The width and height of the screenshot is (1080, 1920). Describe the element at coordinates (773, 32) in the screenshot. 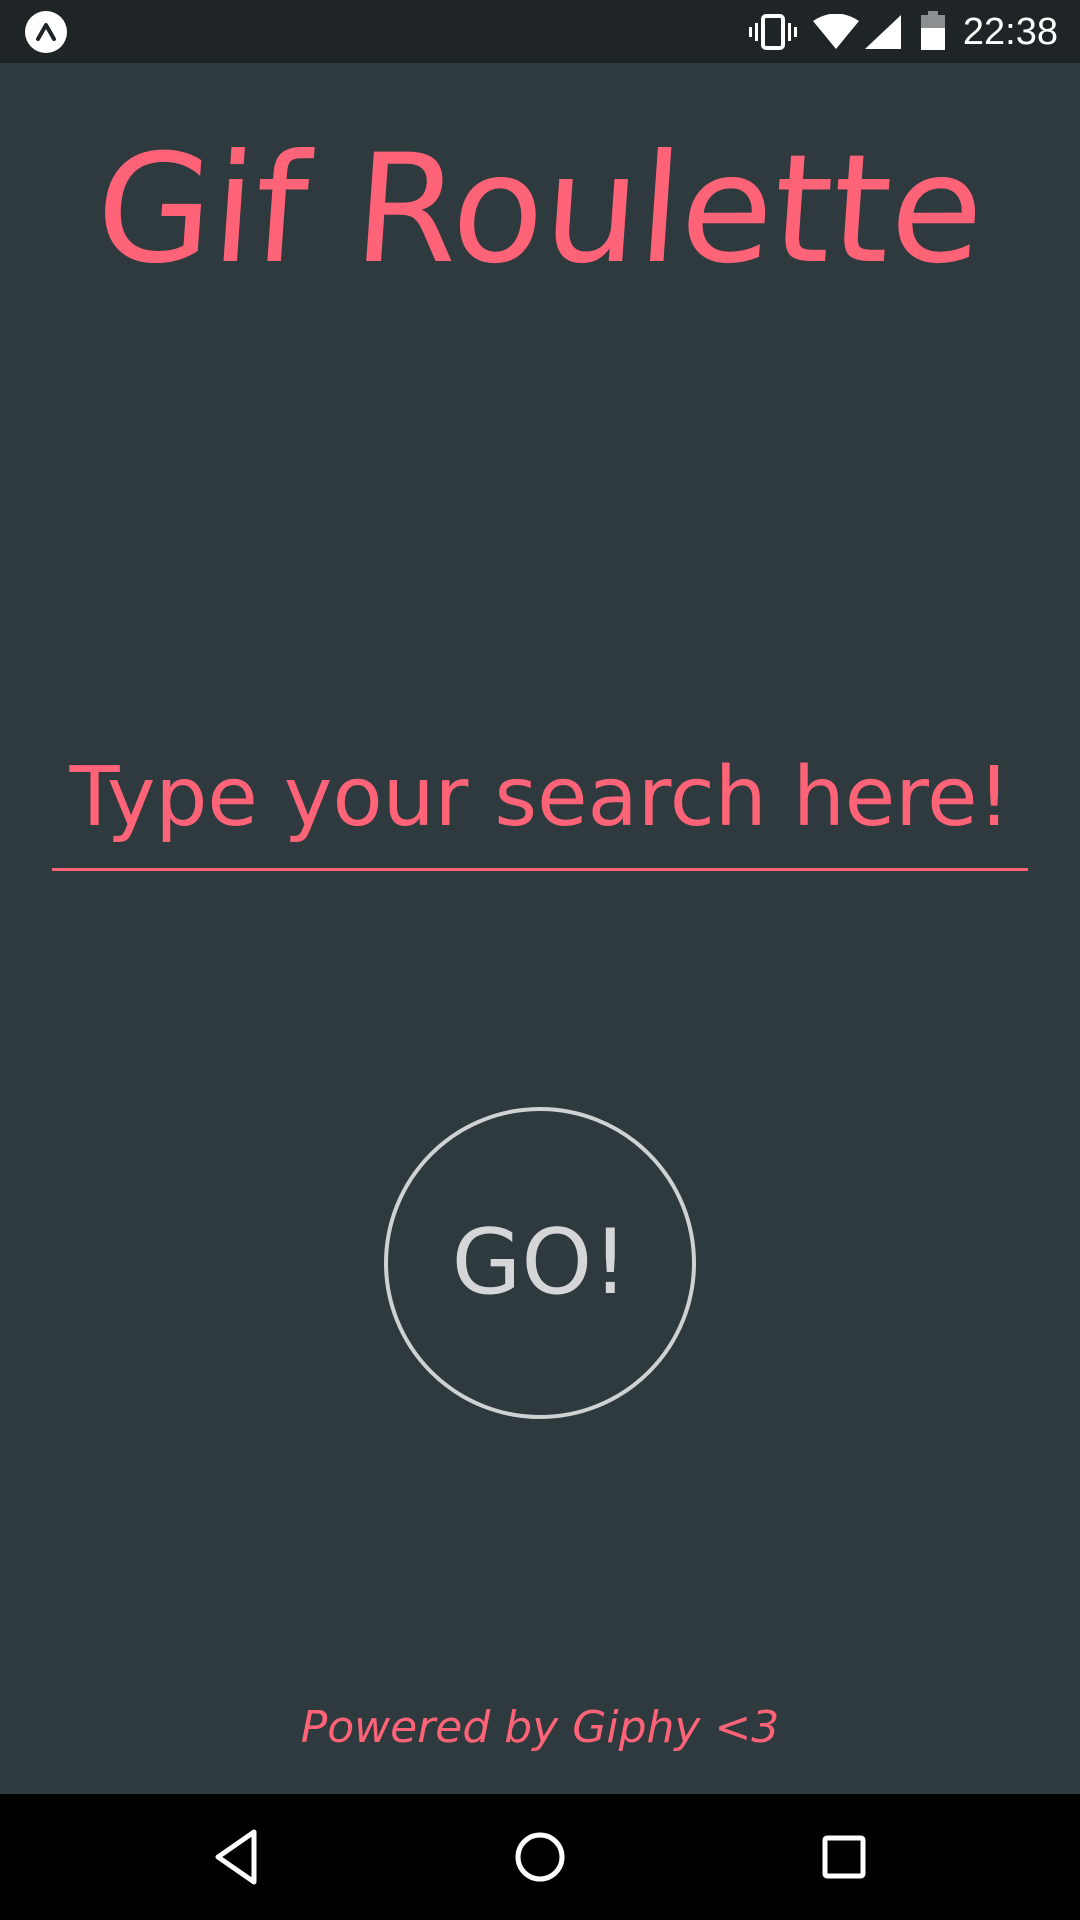

I see `vibrate-icon` at that location.